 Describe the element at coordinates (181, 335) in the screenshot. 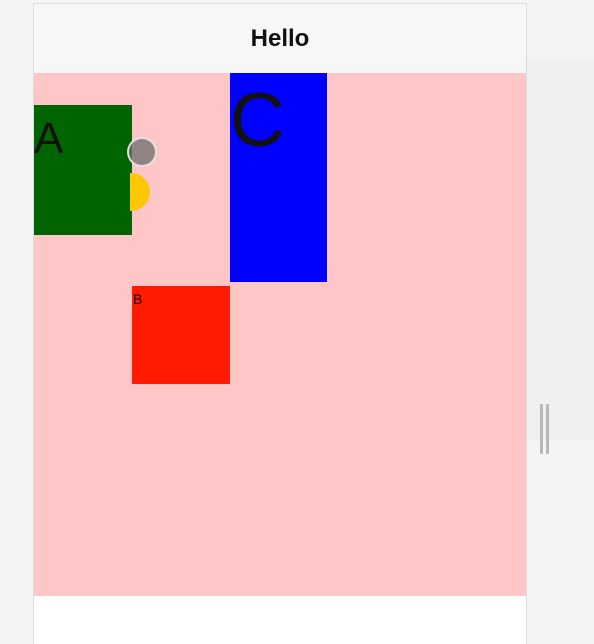

I see `box-b: B` at that location.